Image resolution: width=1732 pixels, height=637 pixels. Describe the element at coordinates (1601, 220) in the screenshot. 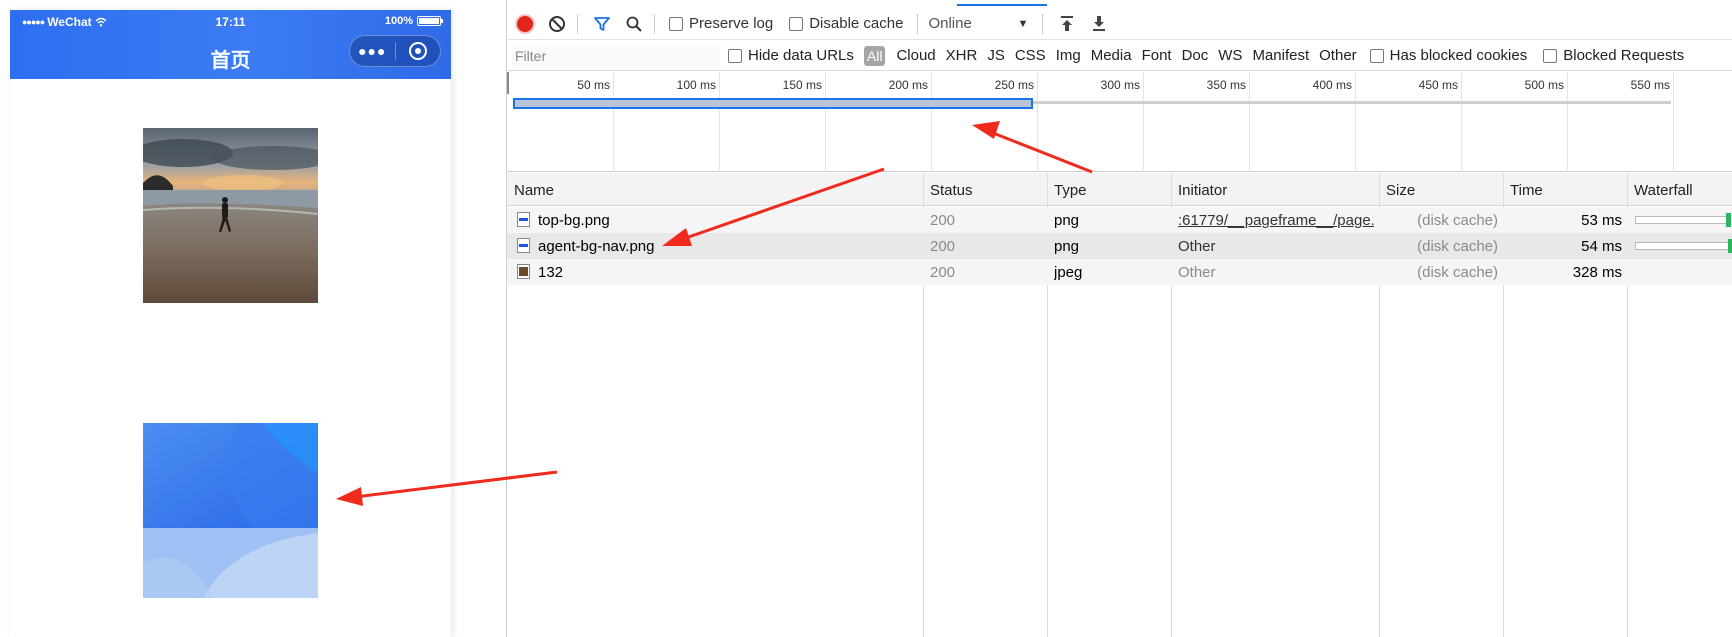

I see `request-time: 53 ms` at that location.